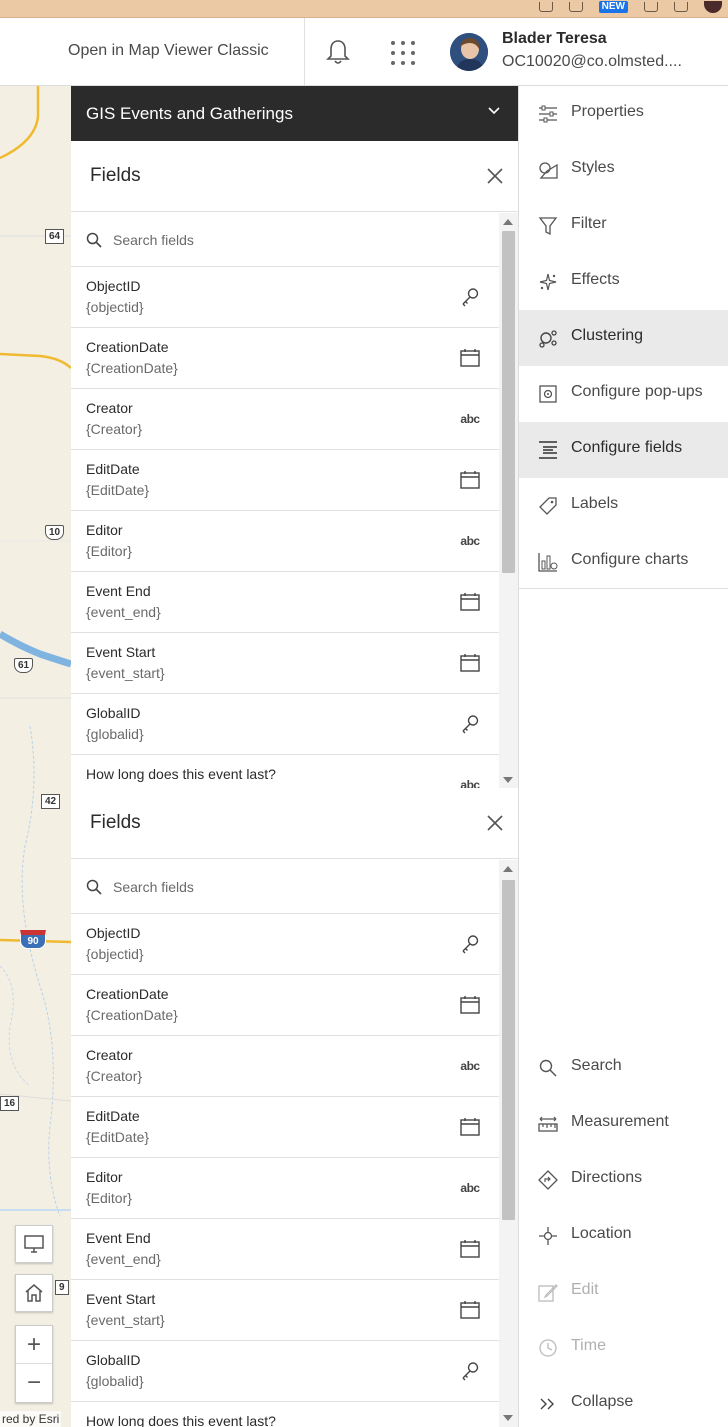 This screenshot has width=728, height=1427. Describe the element at coordinates (338, 52) in the screenshot. I see `notifications-bell-icon` at that location.